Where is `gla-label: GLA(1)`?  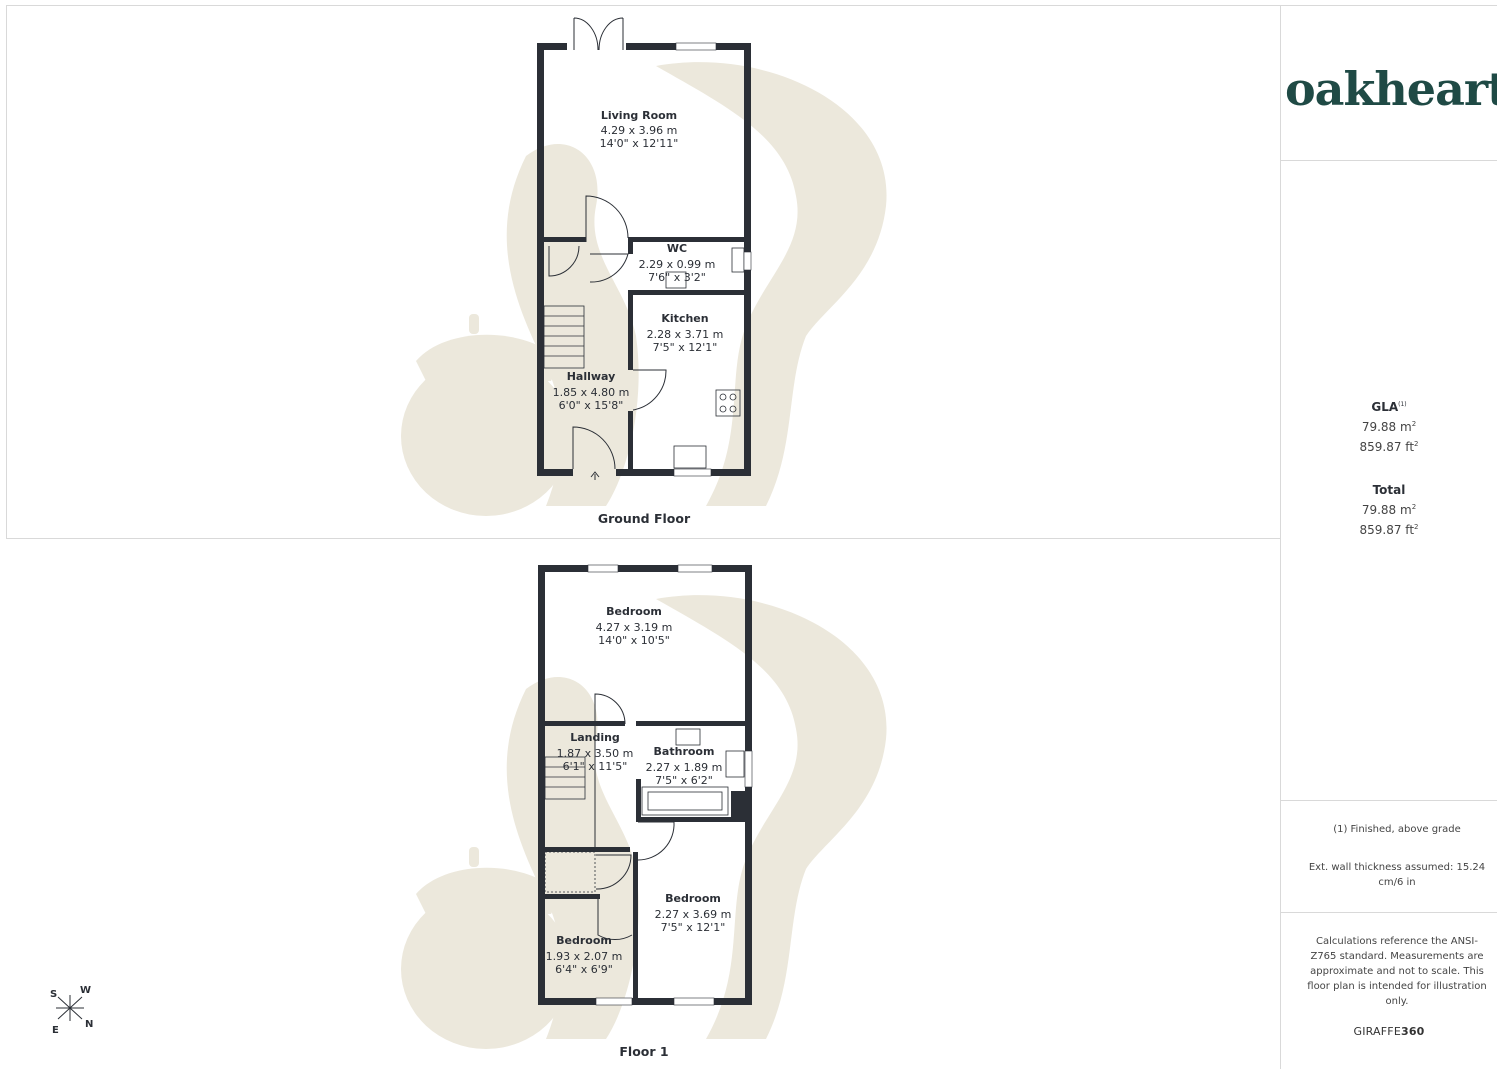
gla-label: GLA(1) is located at coordinates (1389, 407).